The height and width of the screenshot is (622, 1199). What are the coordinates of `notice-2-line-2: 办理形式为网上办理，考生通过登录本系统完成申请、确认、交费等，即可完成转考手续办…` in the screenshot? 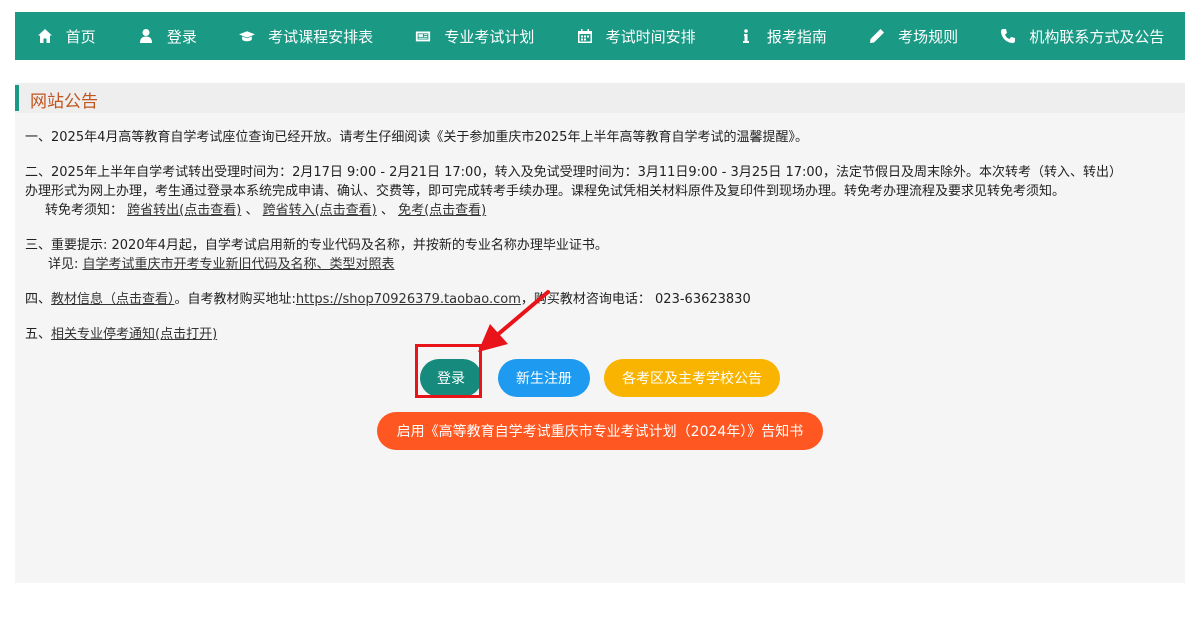 It's located at (545, 191).